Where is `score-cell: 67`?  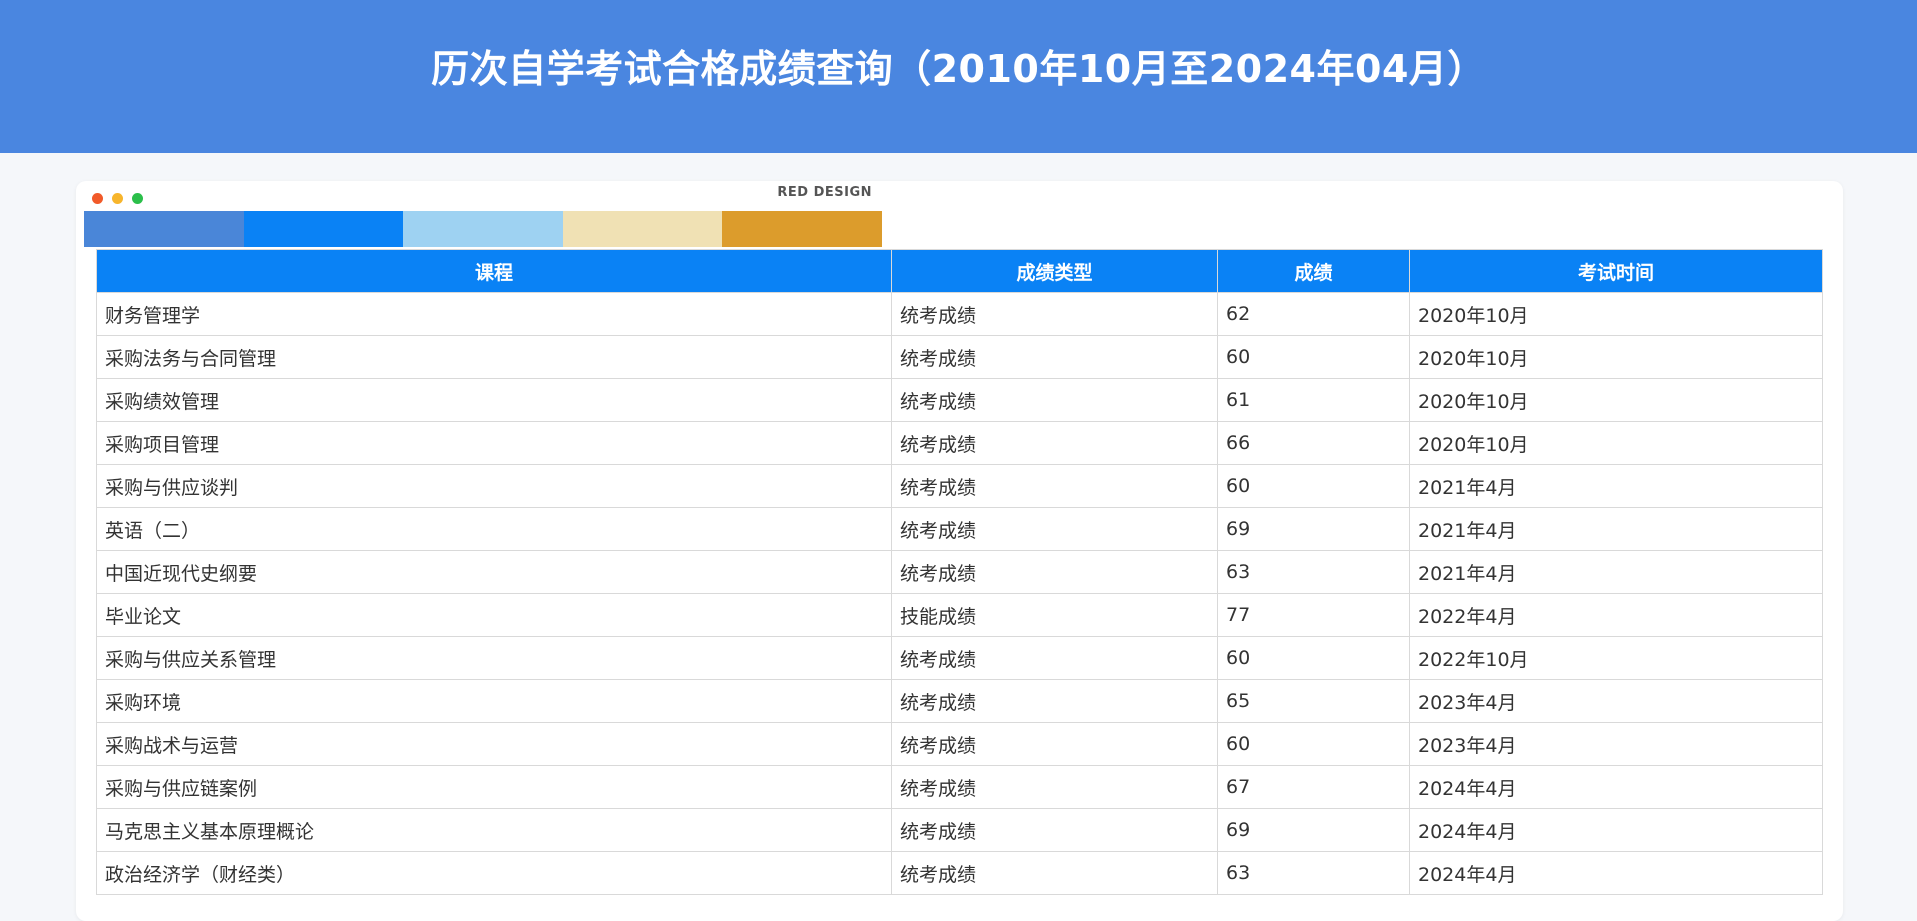
score-cell: 67 is located at coordinates (1313, 787).